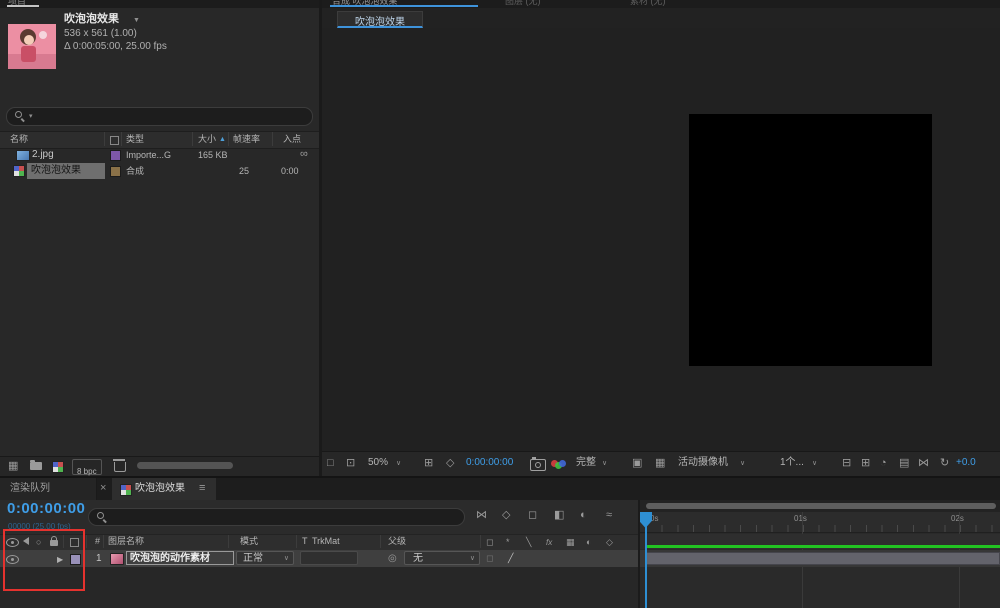 The height and width of the screenshot is (608, 1000). What do you see at coordinates (319, 587) in the screenshot?
I see `timeline-left-empty` at bounding box center [319, 587].